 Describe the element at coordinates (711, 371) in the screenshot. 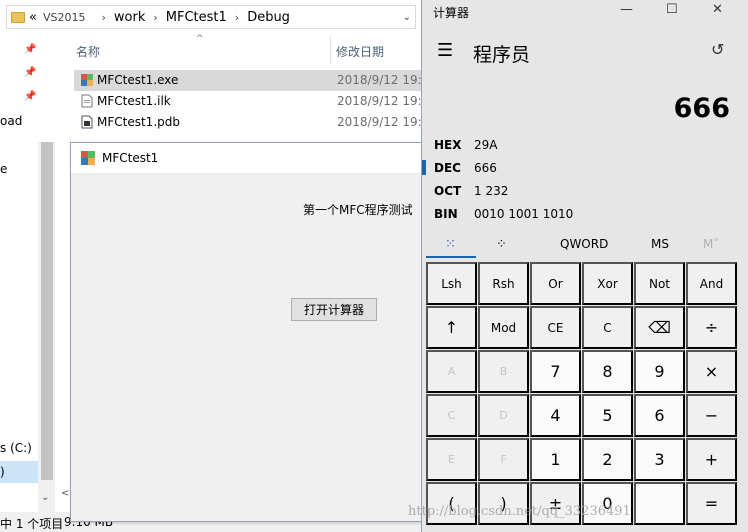

I see `key-multiply-button: ×` at that location.